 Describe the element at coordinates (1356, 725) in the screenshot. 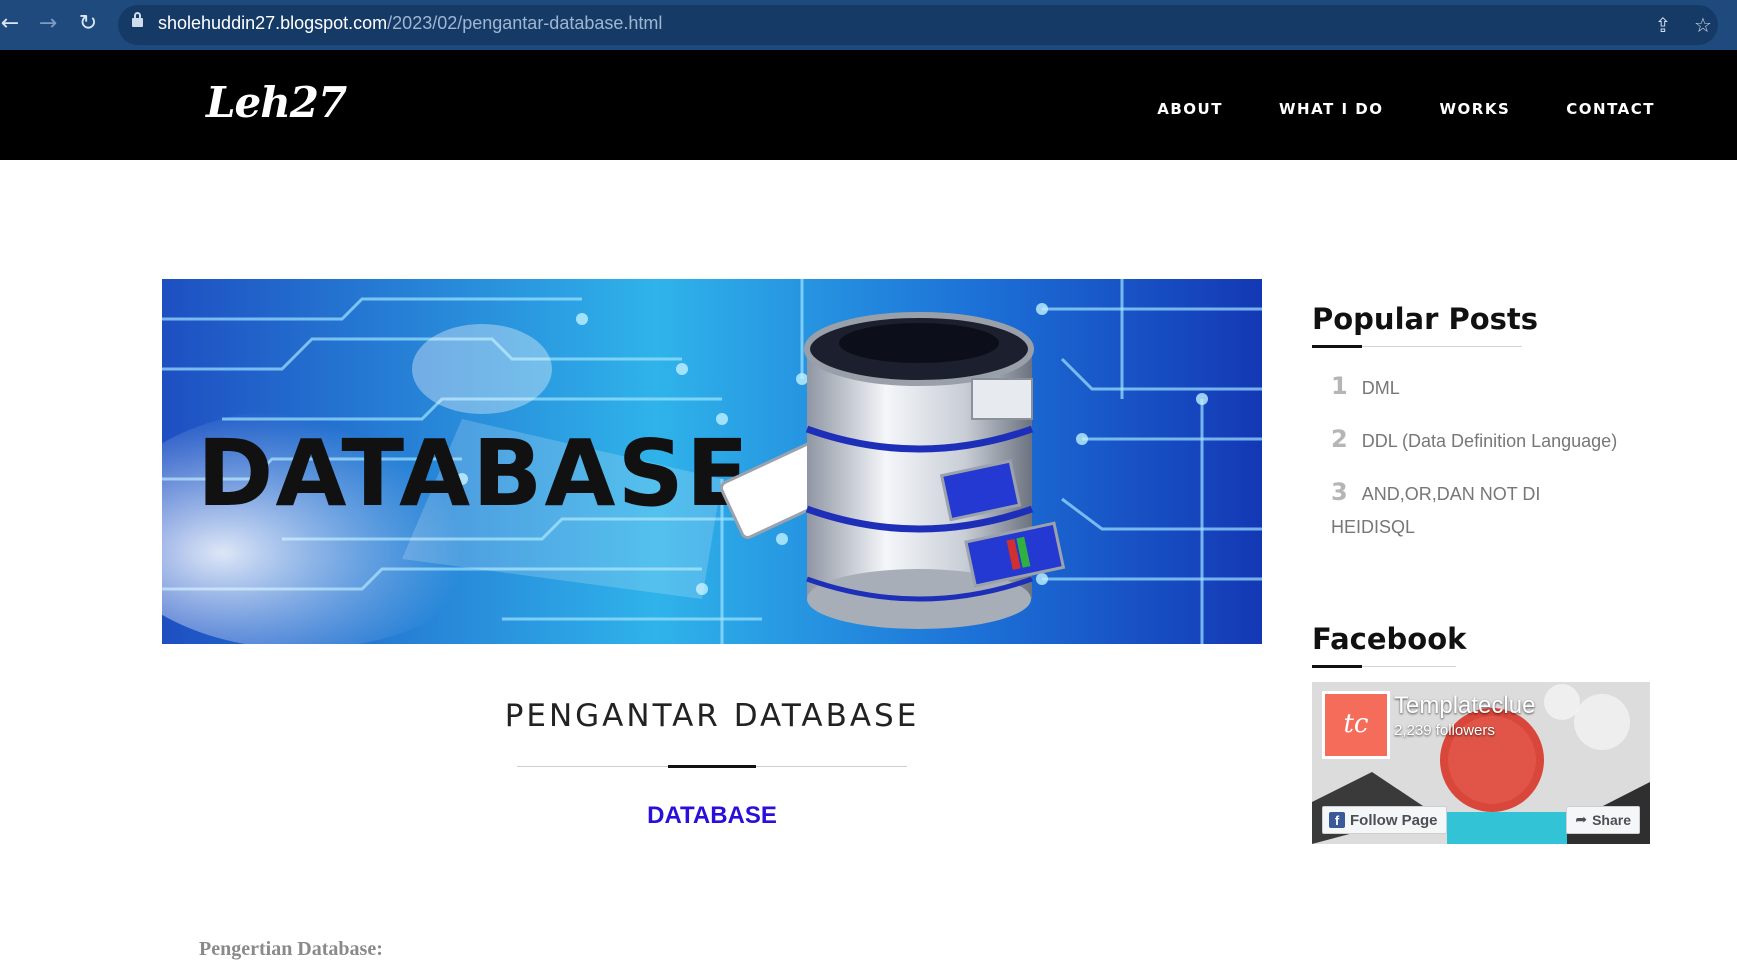

I see `facebook-avatar: tc` at that location.